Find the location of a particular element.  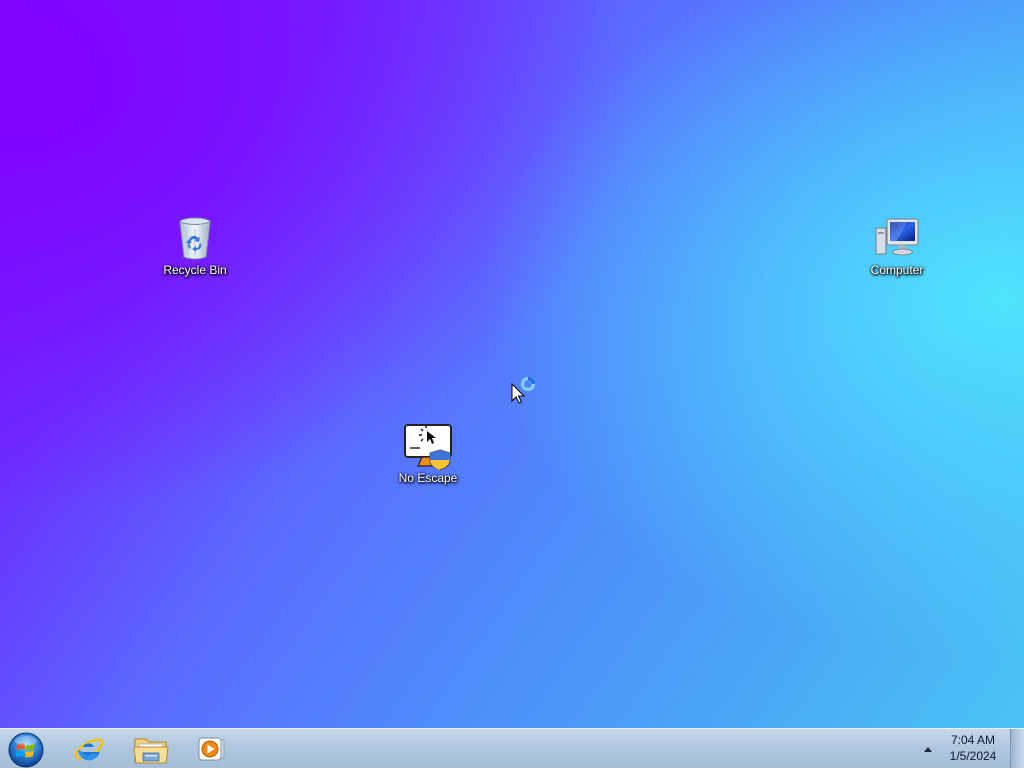

taskbar-pin-file-explorer is located at coordinates (151, 749).